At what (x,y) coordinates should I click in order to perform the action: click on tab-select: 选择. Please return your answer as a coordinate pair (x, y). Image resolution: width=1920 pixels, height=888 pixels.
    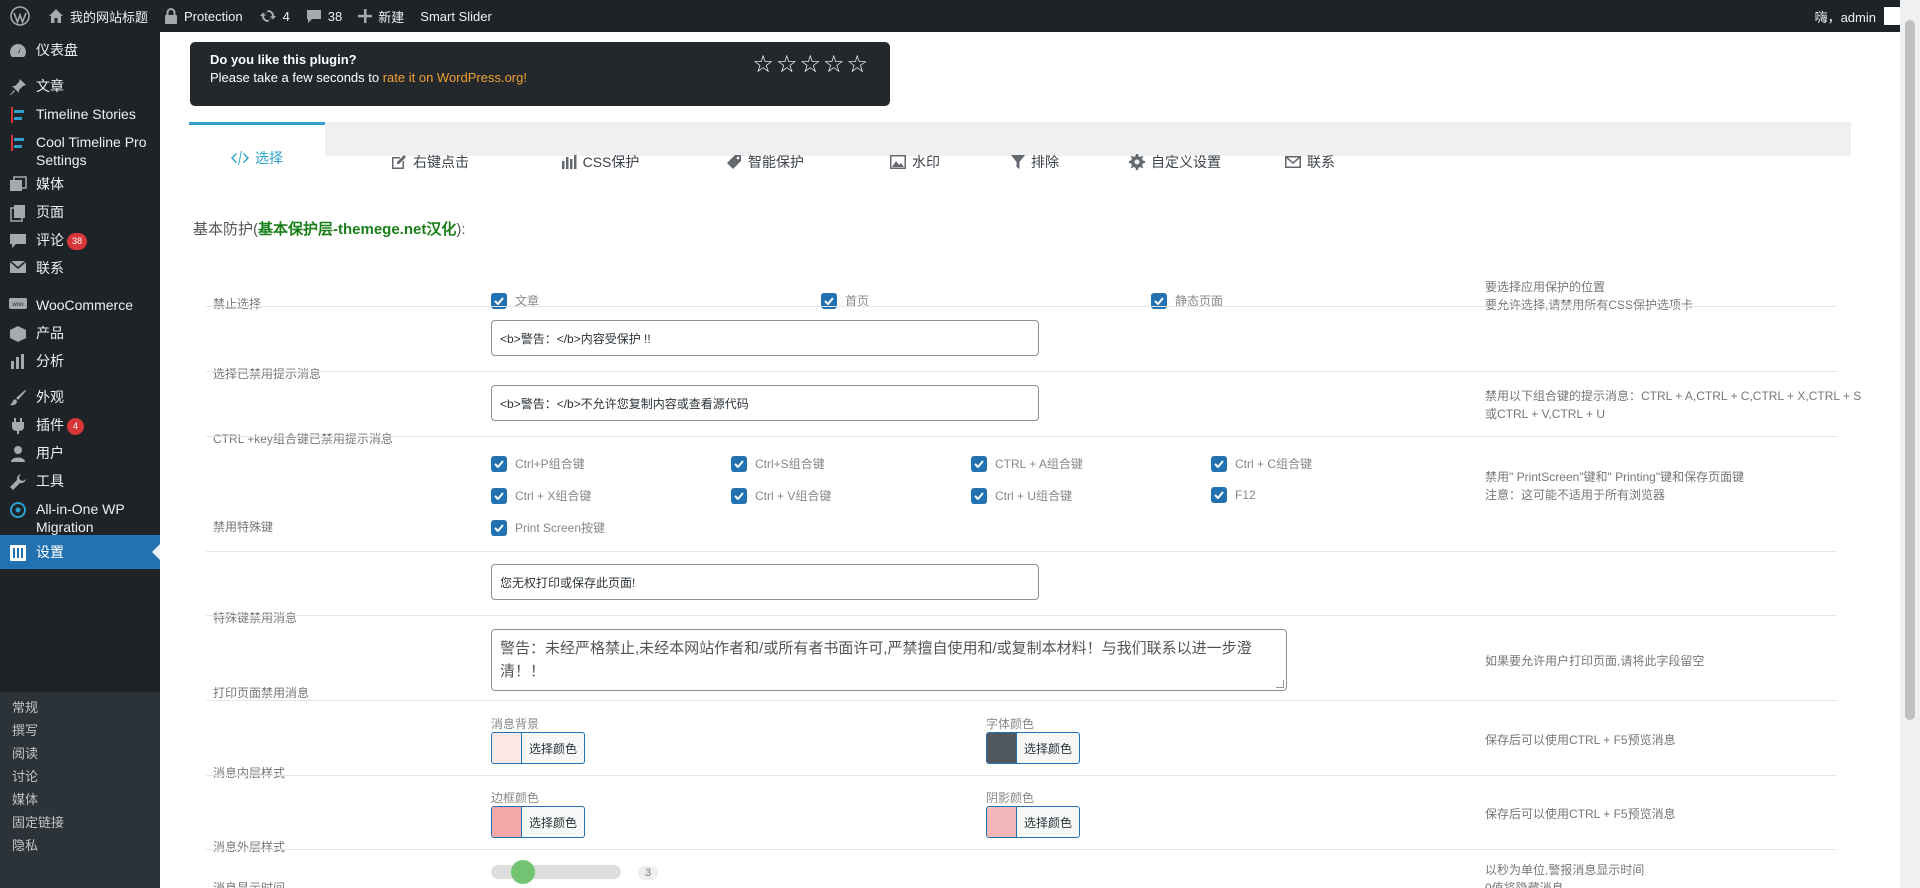
    Looking at the image, I should click on (257, 156).